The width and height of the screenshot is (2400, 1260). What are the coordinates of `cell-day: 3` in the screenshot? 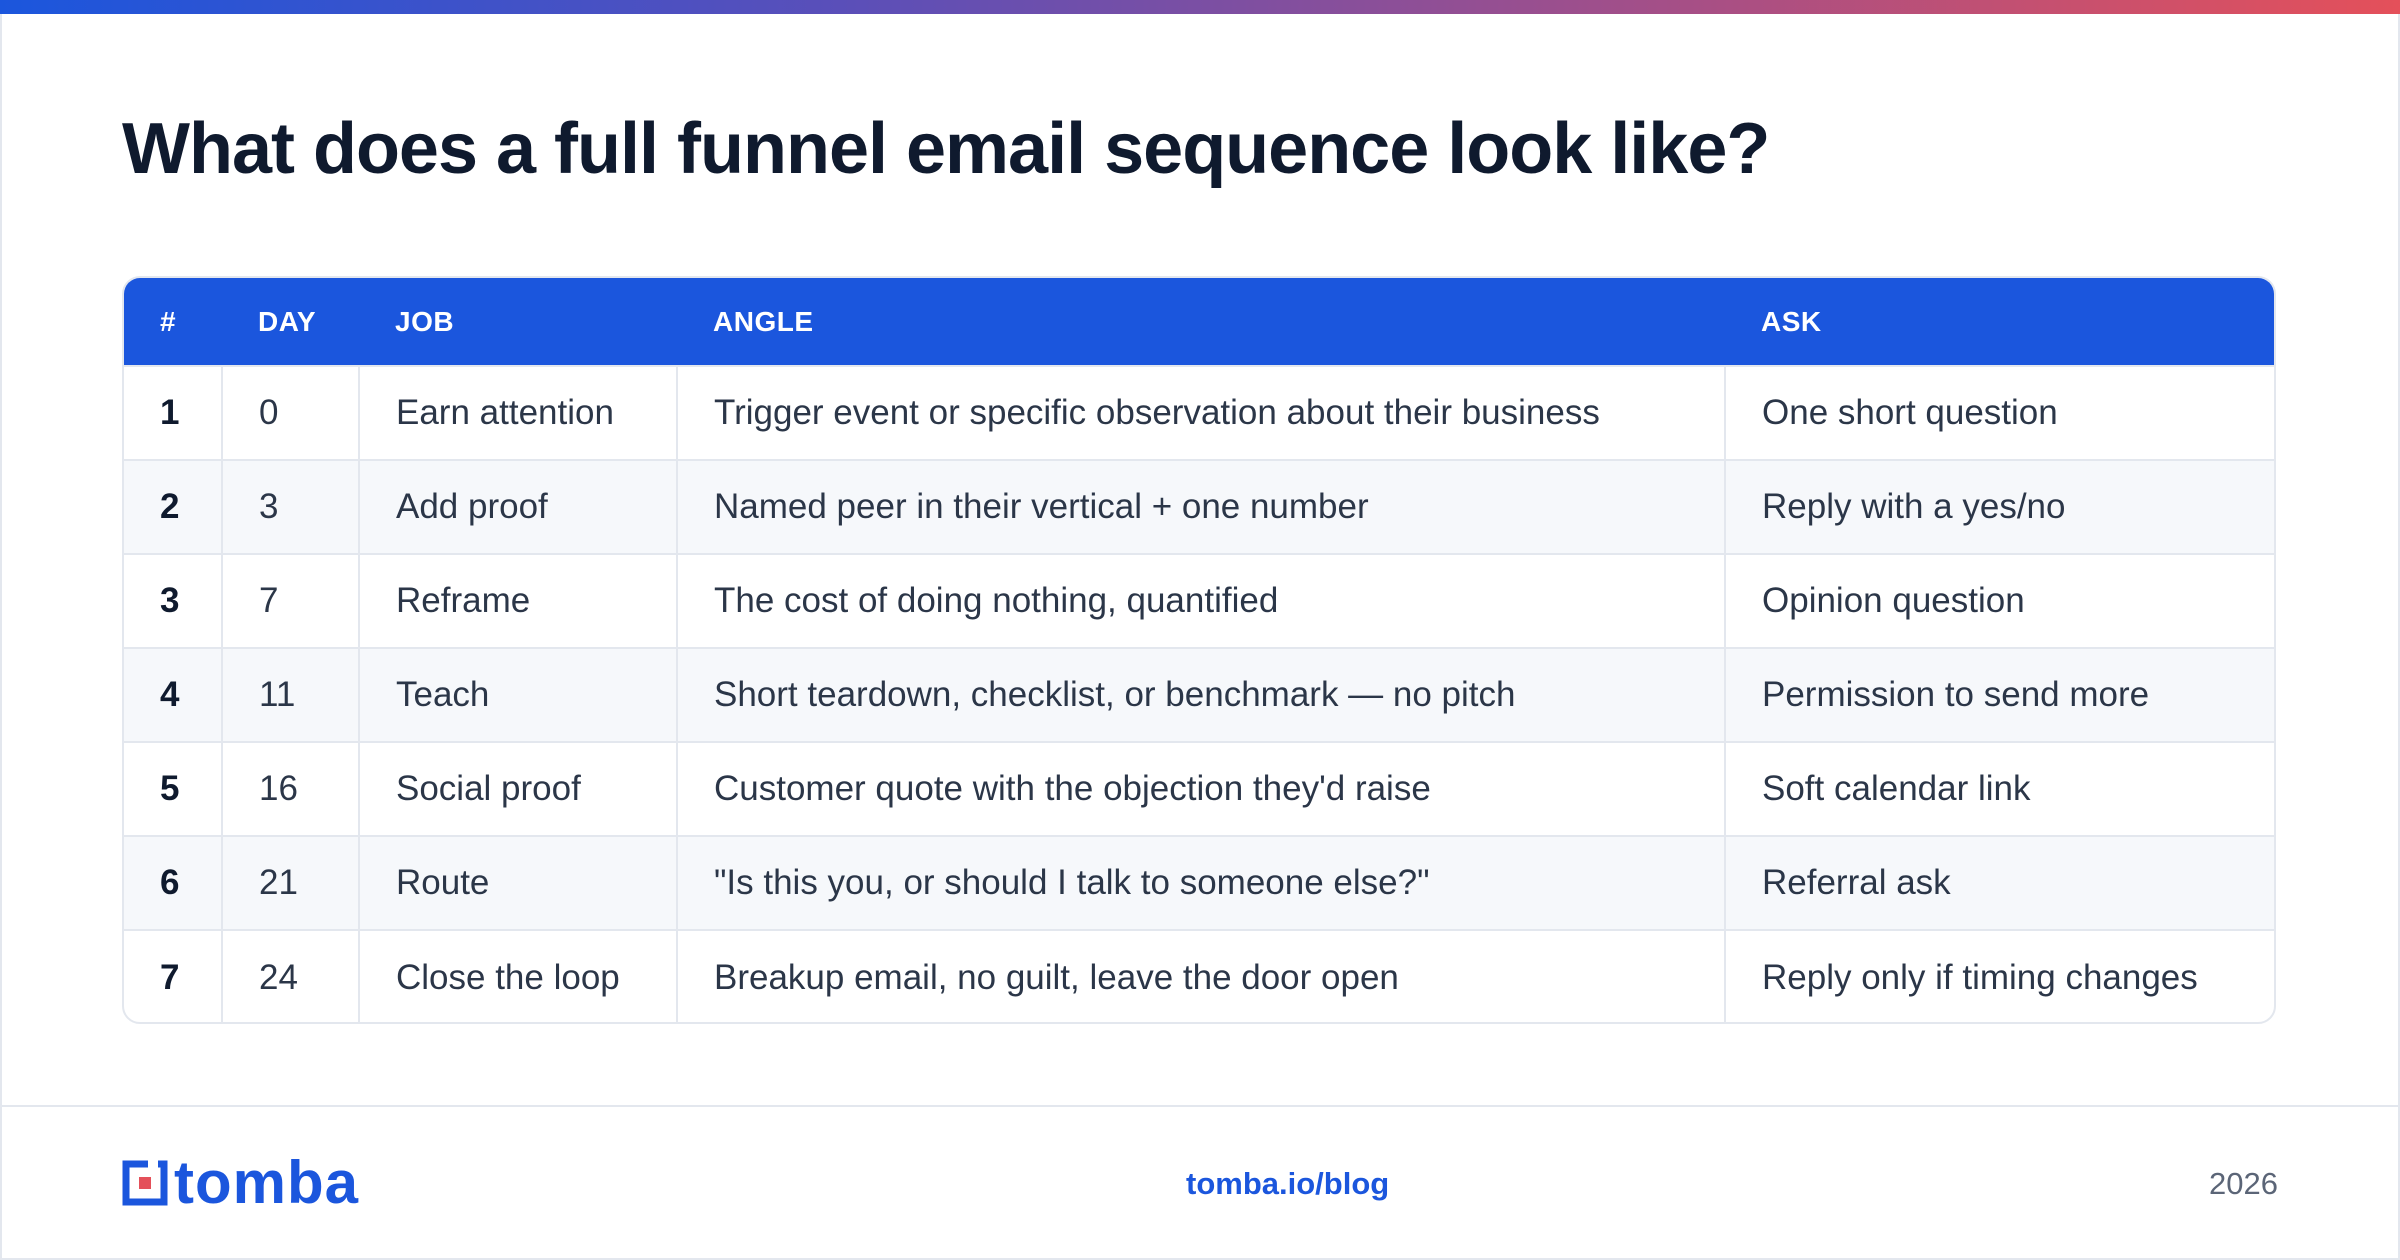 It's located at (290, 507).